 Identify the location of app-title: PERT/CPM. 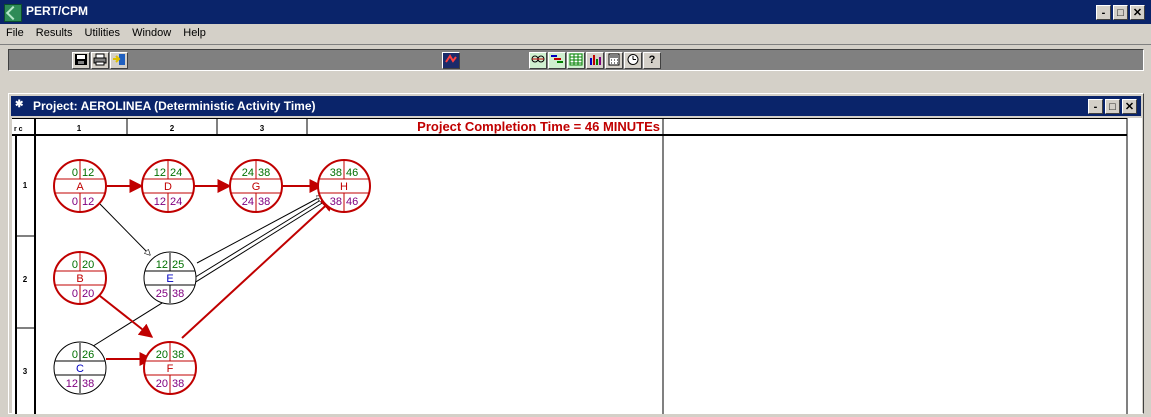
(57, 11).